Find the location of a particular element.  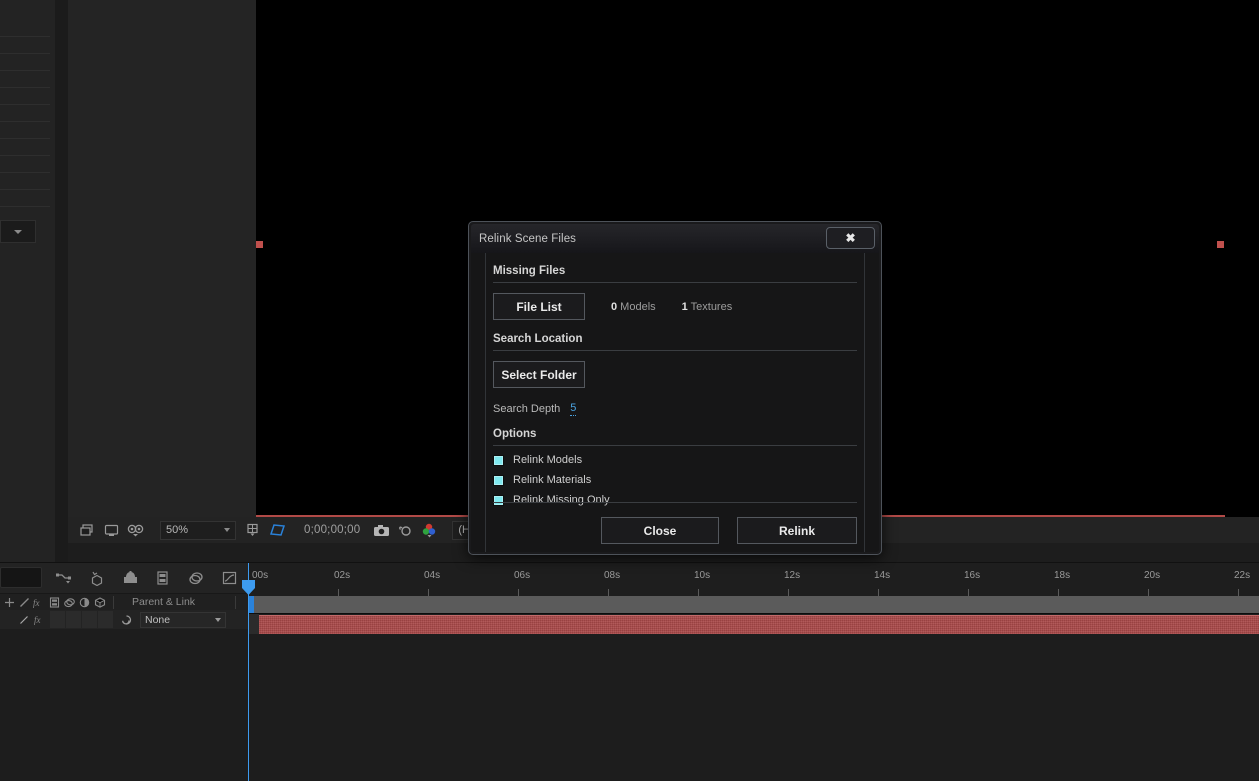

layer-selection-handle-left is located at coordinates (259, 244).